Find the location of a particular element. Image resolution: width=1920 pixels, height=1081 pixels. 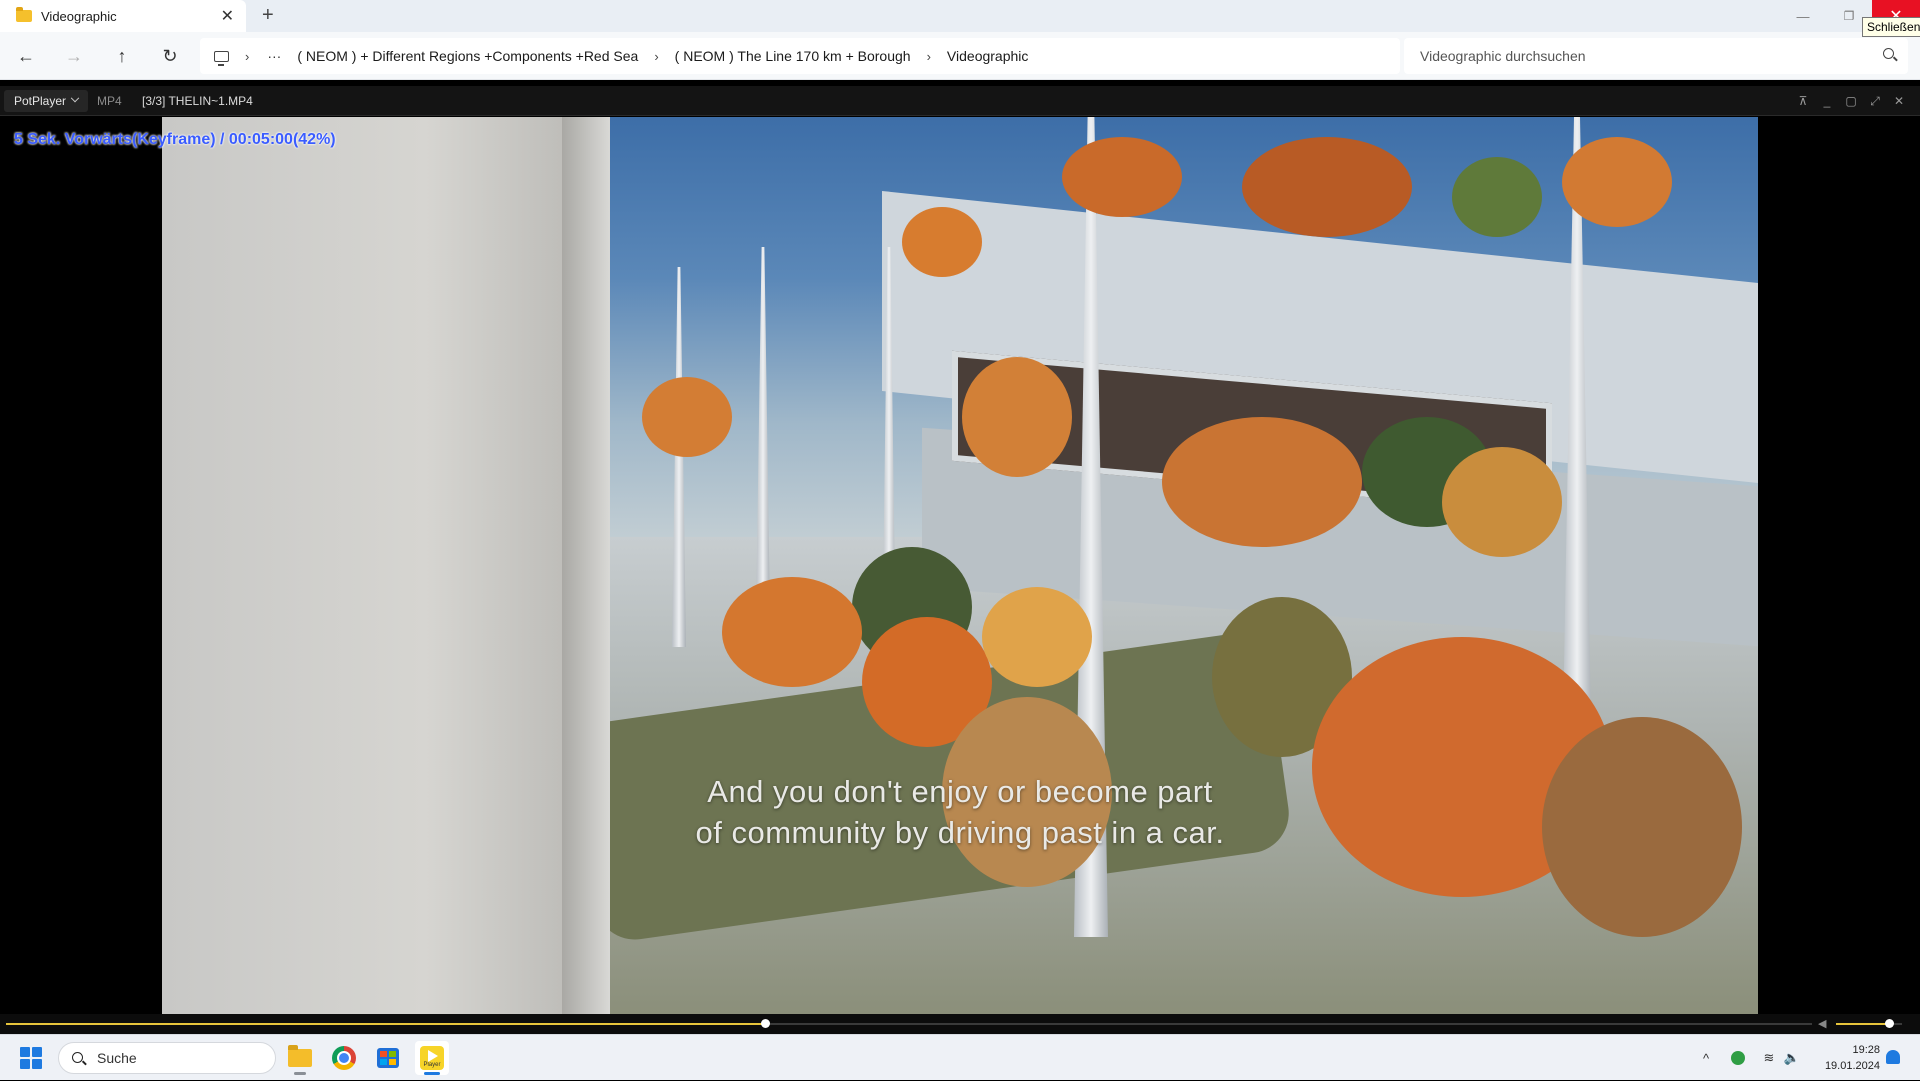

minimize-button: — is located at coordinates (1803, 16).